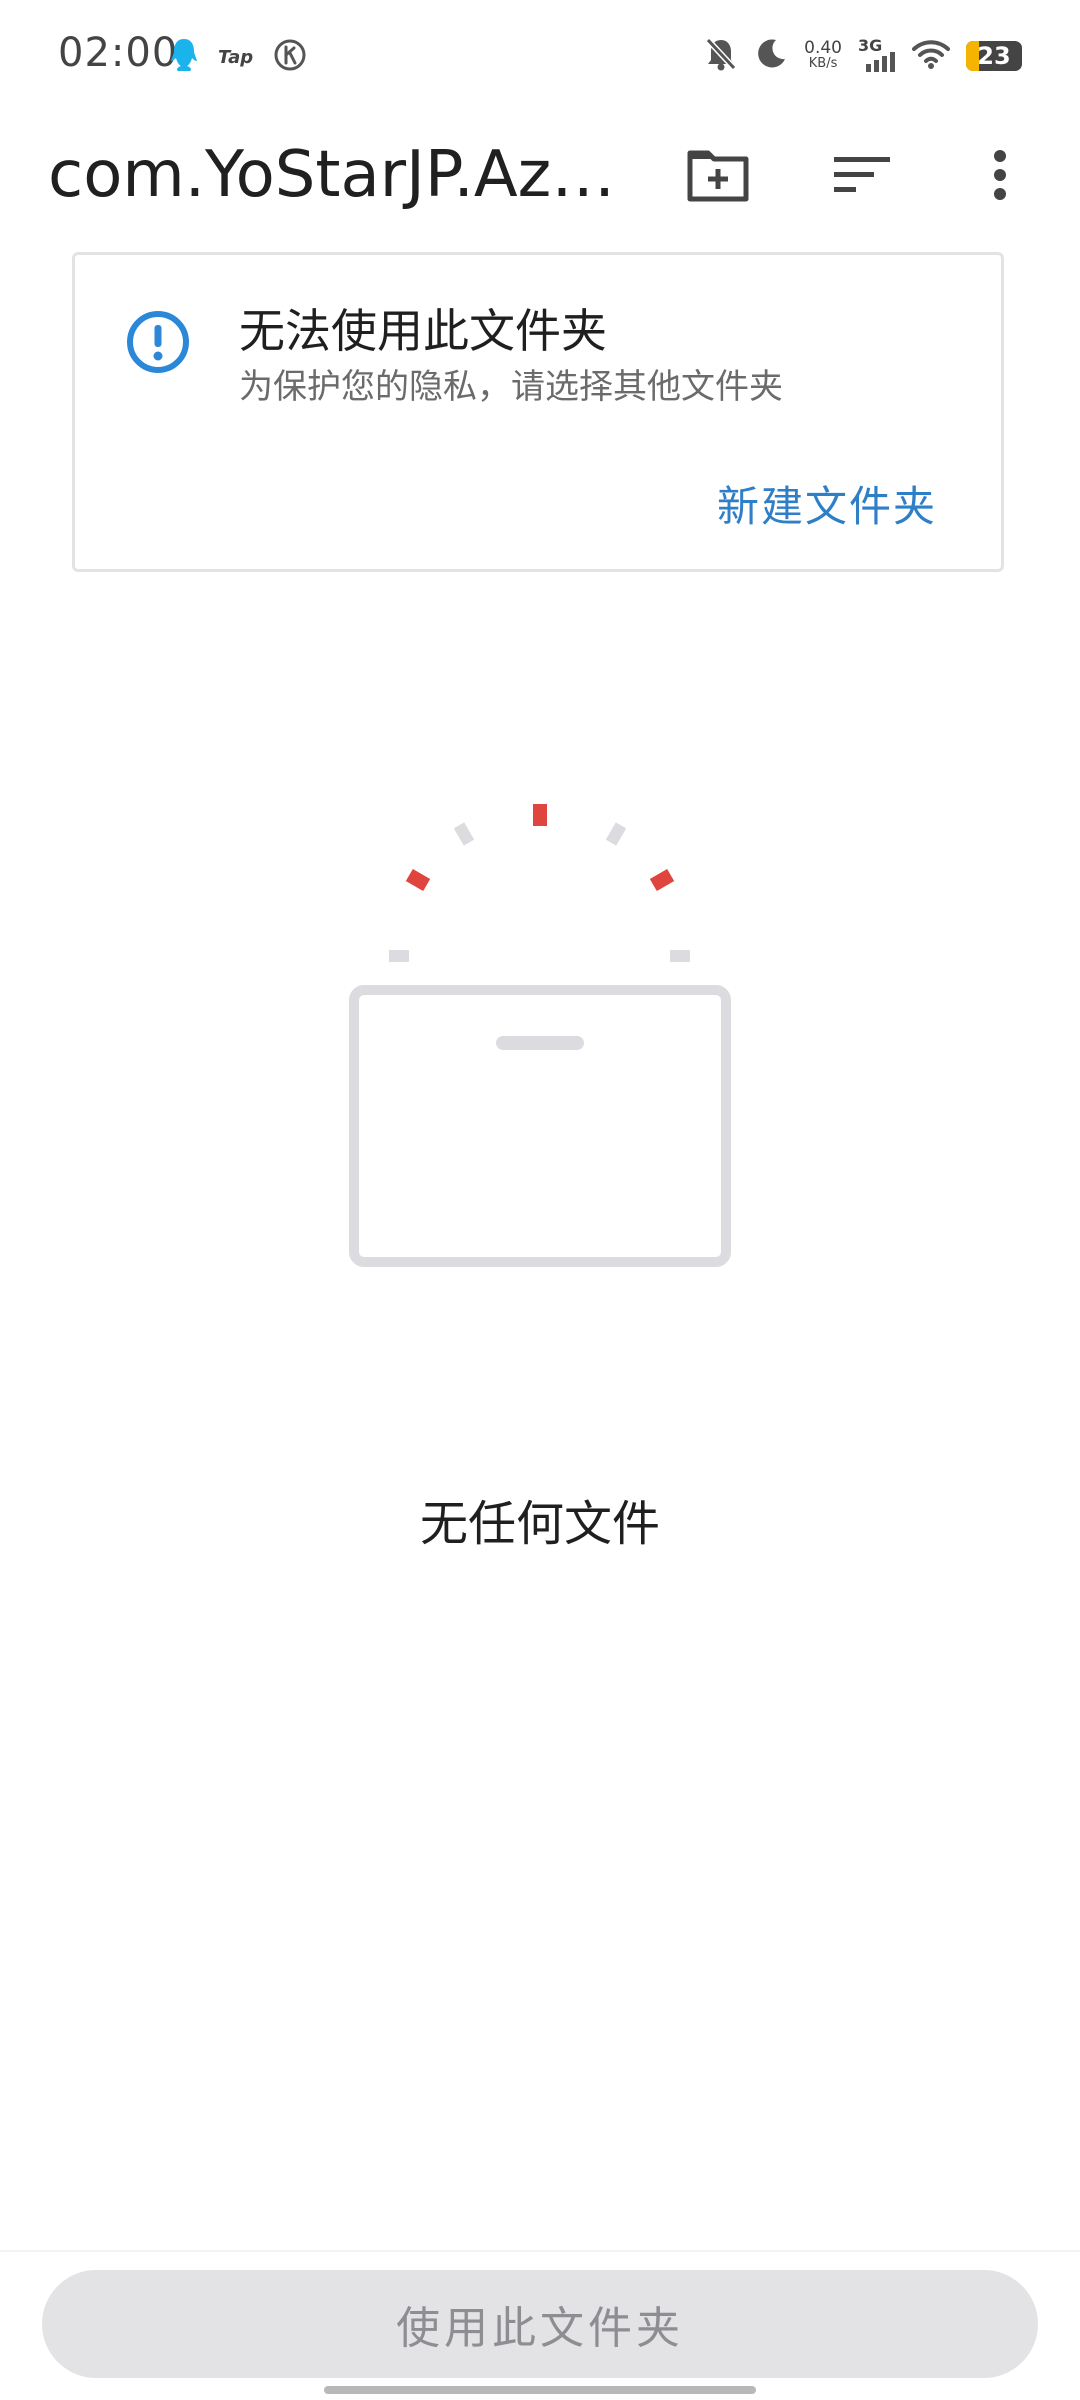 The height and width of the screenshot is (2400, 1080). Describe the element at coordinates (539, 1524) in the screenshot. I see `empty-message: 无任何文件` at that location.